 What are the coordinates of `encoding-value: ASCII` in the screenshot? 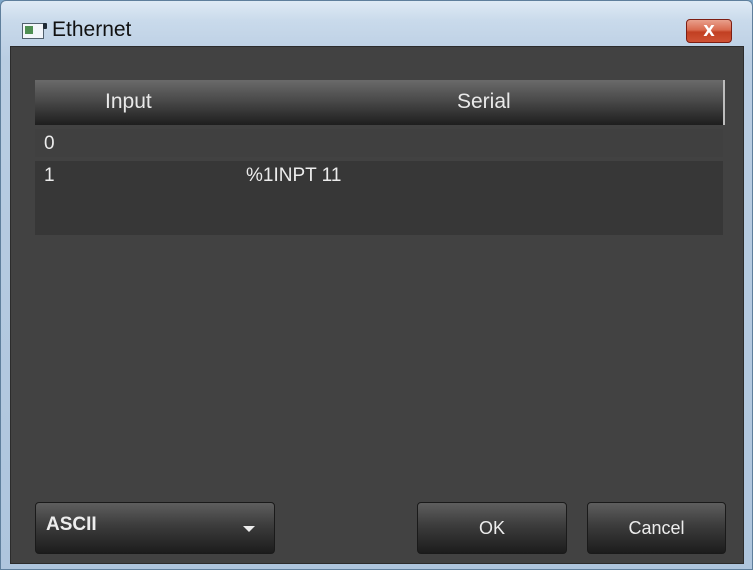 It's located at (71, 524).